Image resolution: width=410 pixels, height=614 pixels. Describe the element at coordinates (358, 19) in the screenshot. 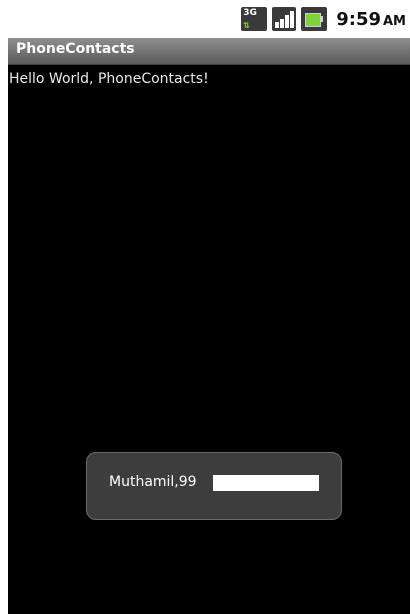

I see `clock-time: 9:59` at that location.